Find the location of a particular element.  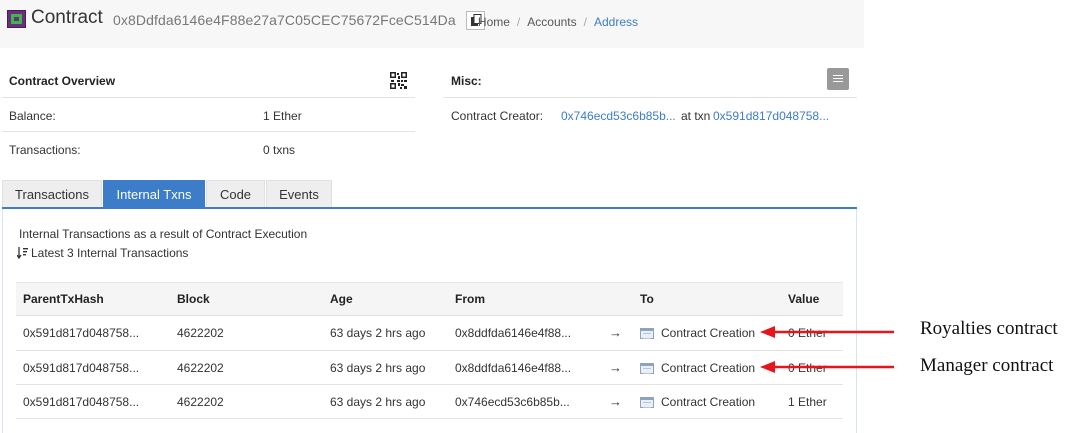

page-title: Contract is located at coordinates (67, 17).